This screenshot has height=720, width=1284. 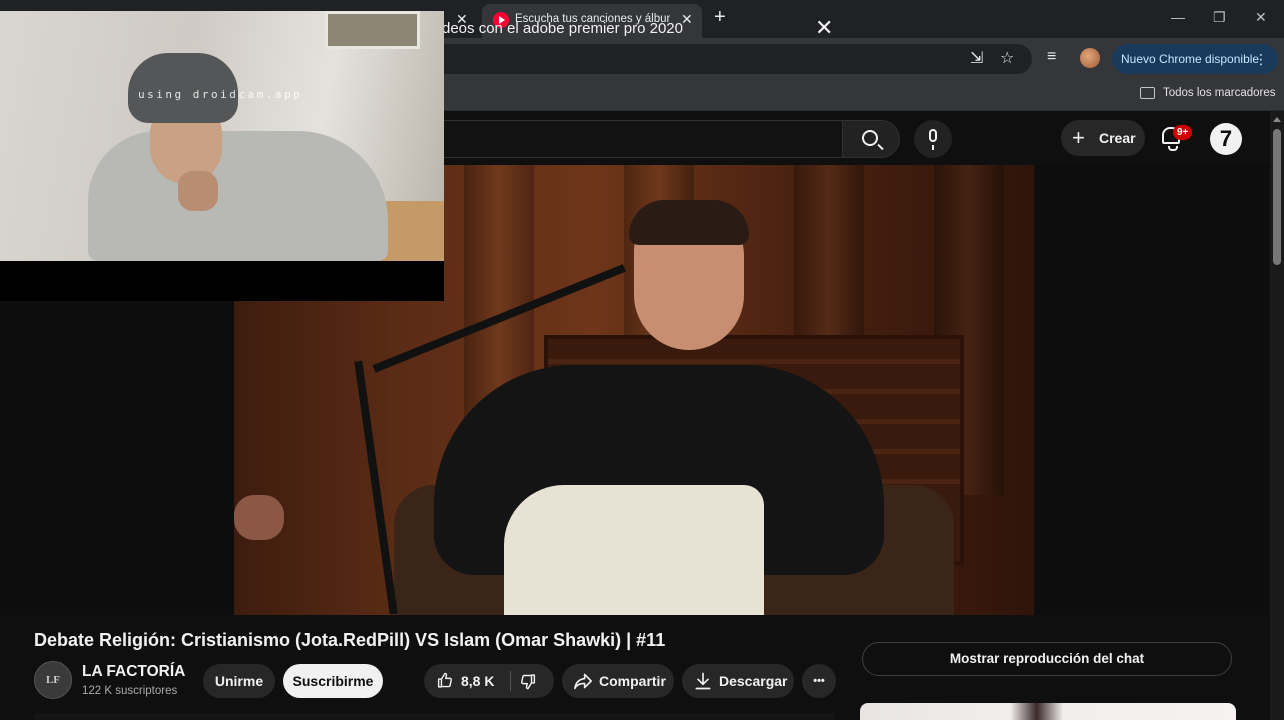 I want to click on profile-avatar, so click(x=1090, y=58).